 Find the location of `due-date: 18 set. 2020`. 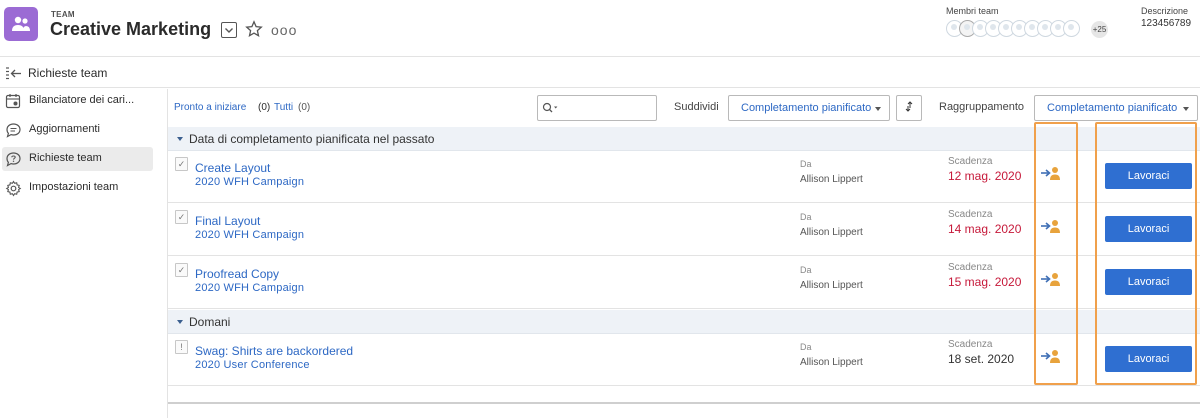

due-date: 18 set. 2020 is located at coordinates (981, 359).